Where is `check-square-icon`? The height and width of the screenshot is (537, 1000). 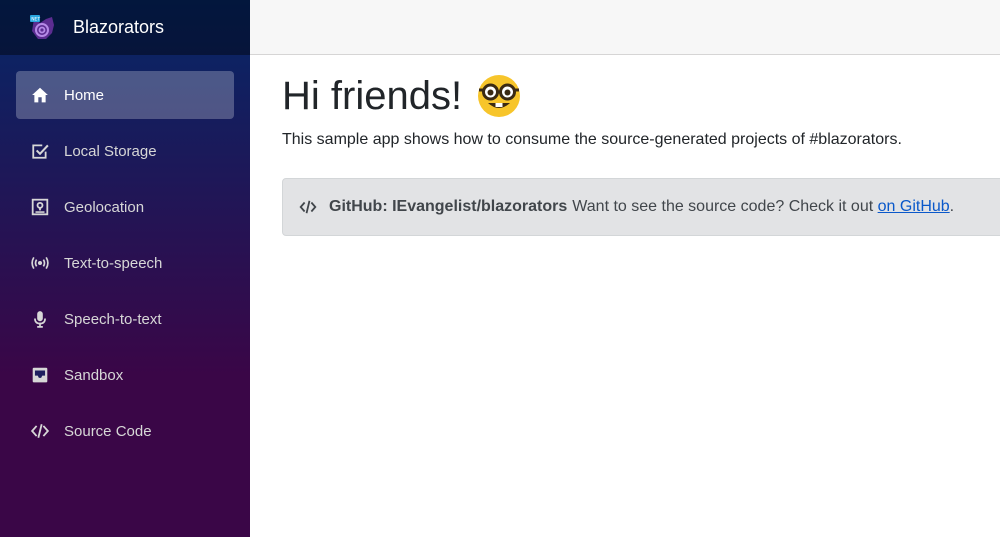 check-square-icon is located at coordinates (40, 151).